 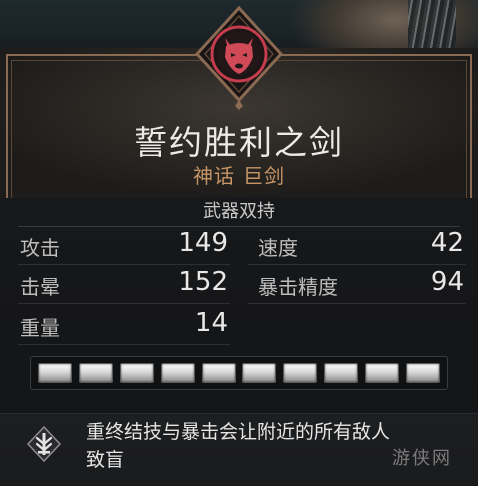 I want to click on upgrade-slots, so click(x=239, y=373).